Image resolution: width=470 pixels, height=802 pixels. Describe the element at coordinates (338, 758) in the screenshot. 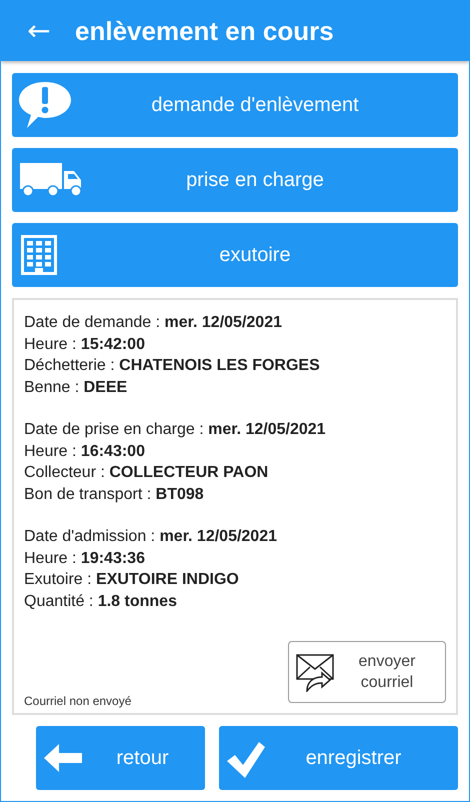

I see `footer-button: enregistrer` at that location.